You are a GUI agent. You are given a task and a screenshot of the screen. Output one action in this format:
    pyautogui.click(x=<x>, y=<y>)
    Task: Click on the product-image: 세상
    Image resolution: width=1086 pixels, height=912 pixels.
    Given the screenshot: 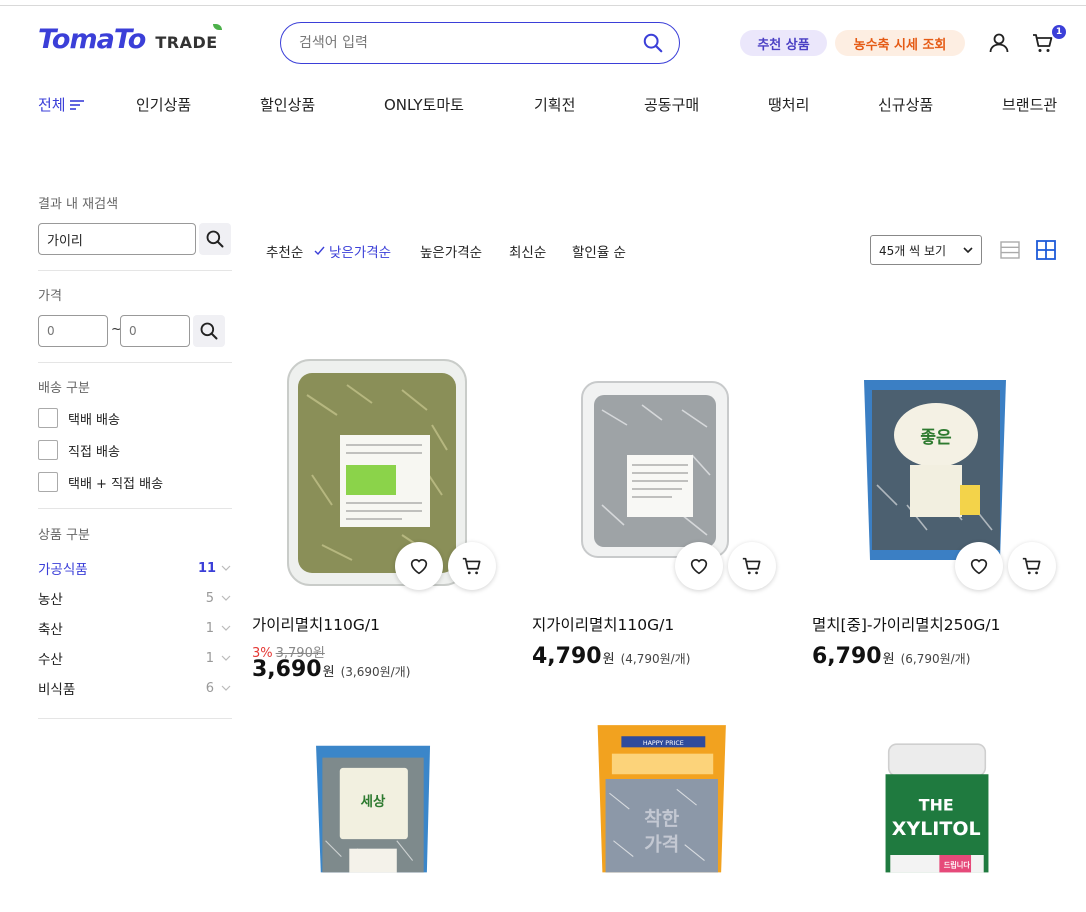 What is the action you would take?
    pyautogui.click(x=377, y=817)
    